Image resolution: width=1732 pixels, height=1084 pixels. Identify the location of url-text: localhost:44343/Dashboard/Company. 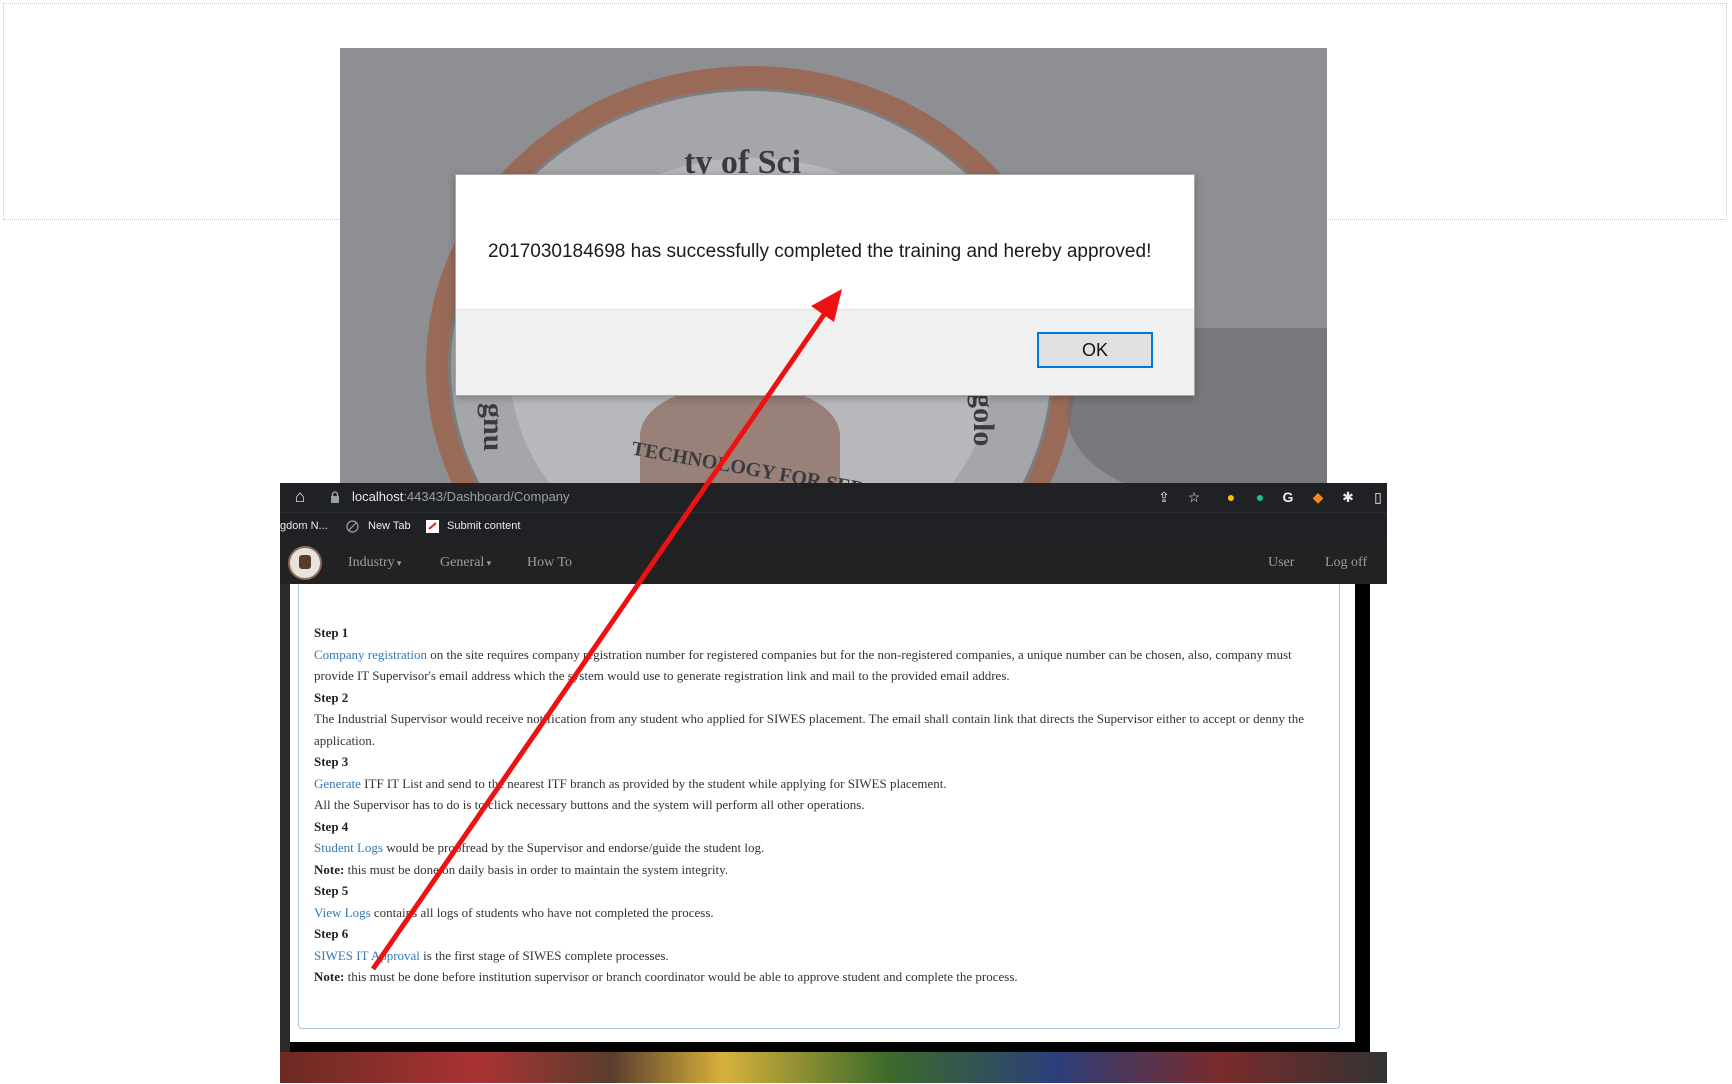
(461, 496).